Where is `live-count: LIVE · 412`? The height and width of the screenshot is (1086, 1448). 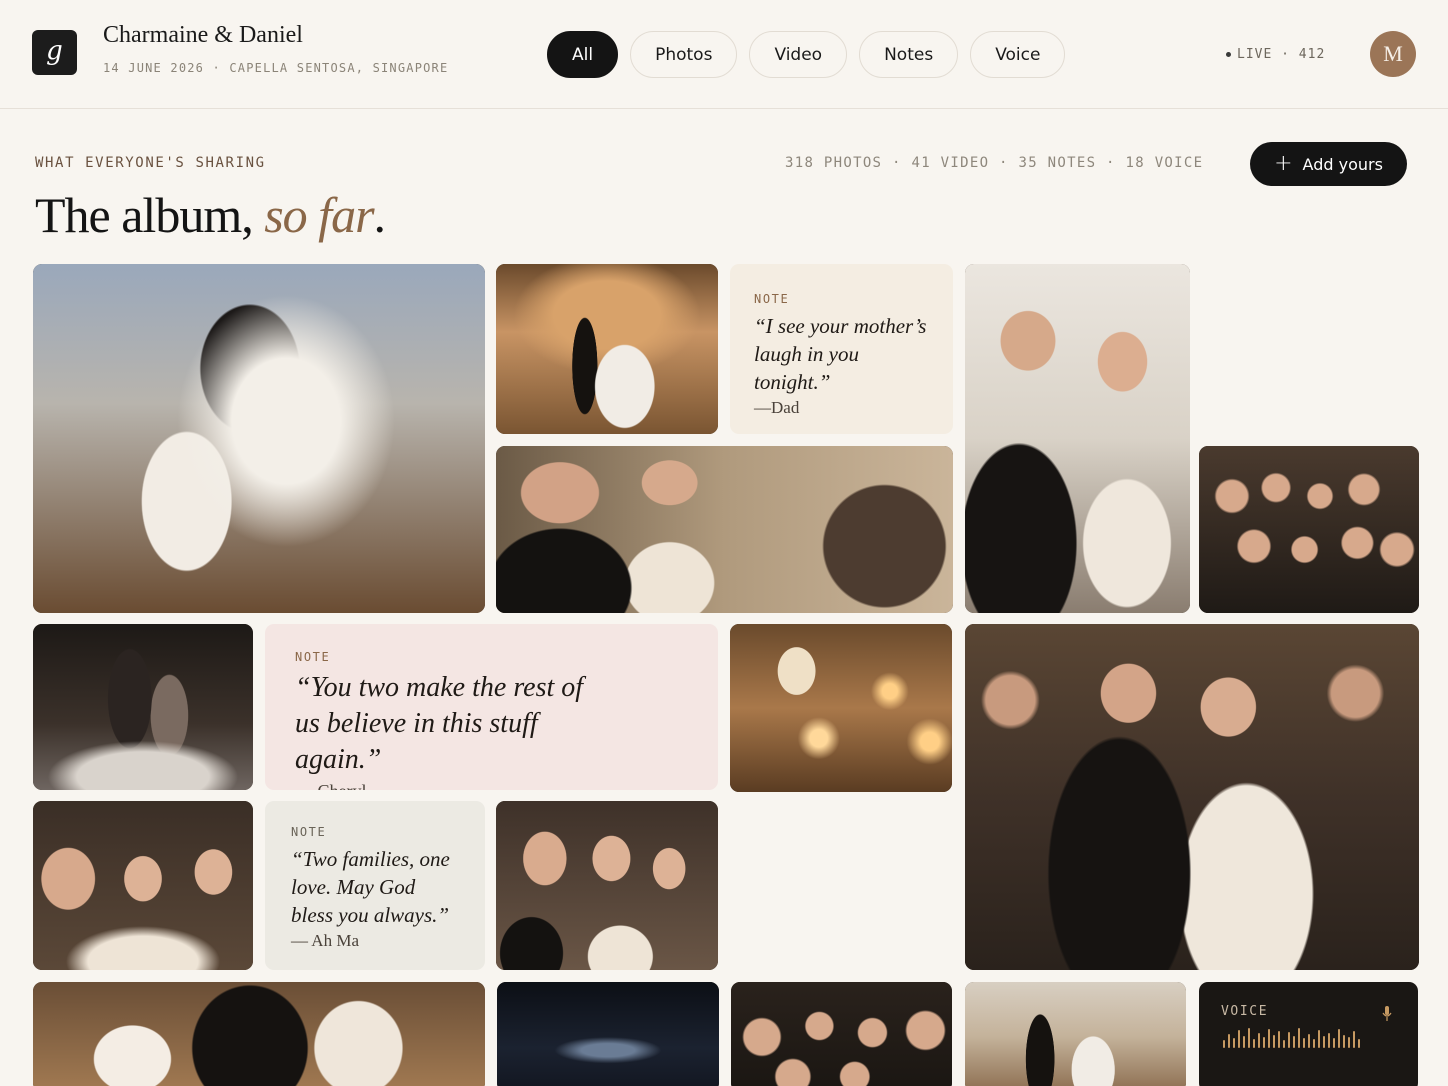
live-count: LIVE · 412 is located at coordinates (1281, 54).